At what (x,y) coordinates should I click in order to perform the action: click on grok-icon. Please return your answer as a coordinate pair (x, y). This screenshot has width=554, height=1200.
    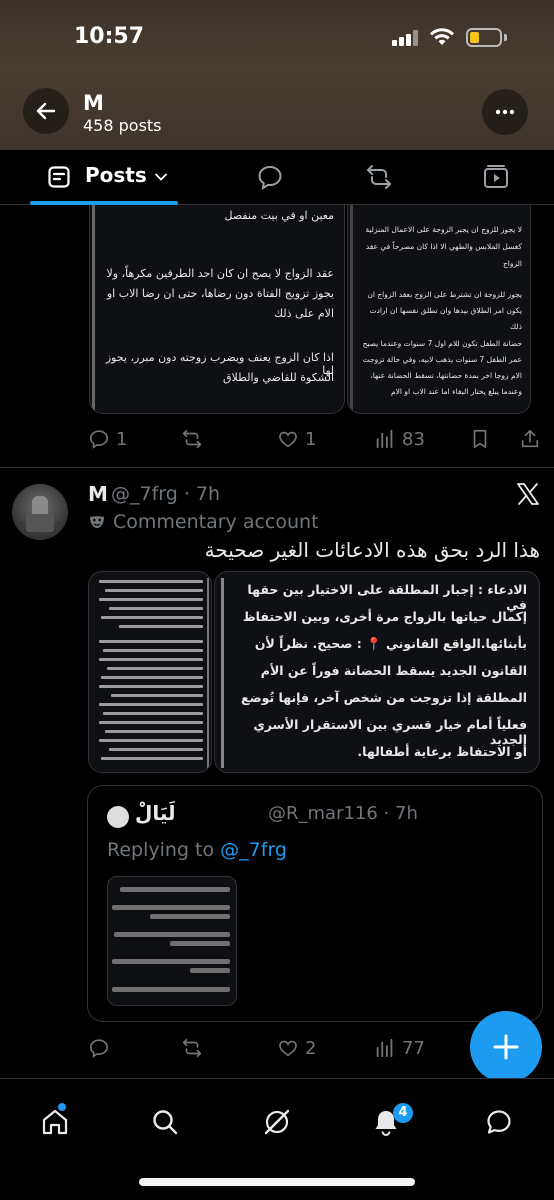
    Looking at the image, I should click on (277, 1122).